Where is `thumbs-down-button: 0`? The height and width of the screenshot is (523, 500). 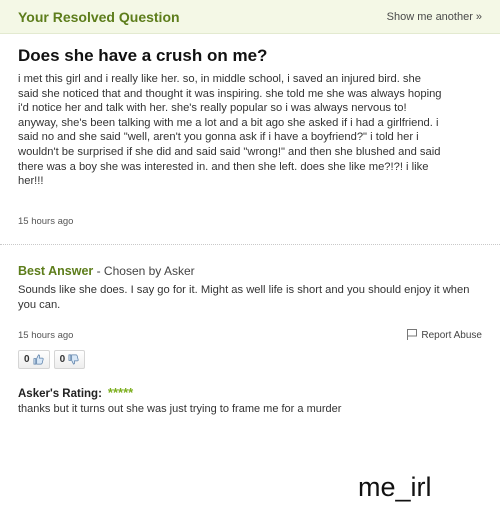 thumbs-down-button: 0 is located at coordinates (69, 359).